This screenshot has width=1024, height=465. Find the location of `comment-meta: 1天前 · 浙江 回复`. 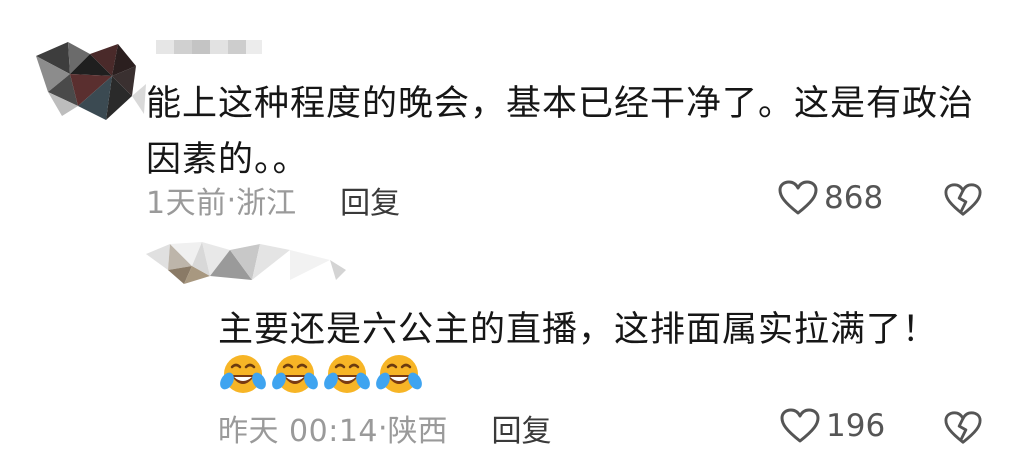

comment-meta: 1天前 · 浙江 回复 is located at coordinates (273, 200).